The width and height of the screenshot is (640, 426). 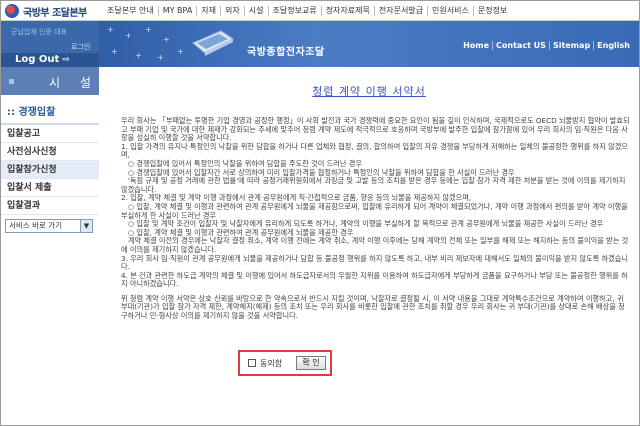 I want to click on menu-heading-text: :: 경쟁입찰, so click(x=31, y=112).